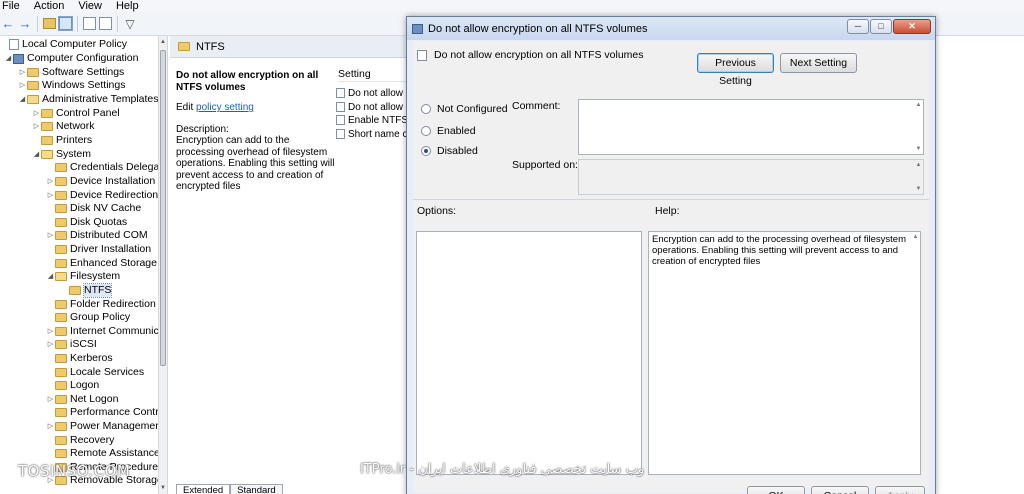 The width and height of the screenshot is (1024, 494). I want to click on tree-item-driver-installation: Driver Installation, so click(98, 249).